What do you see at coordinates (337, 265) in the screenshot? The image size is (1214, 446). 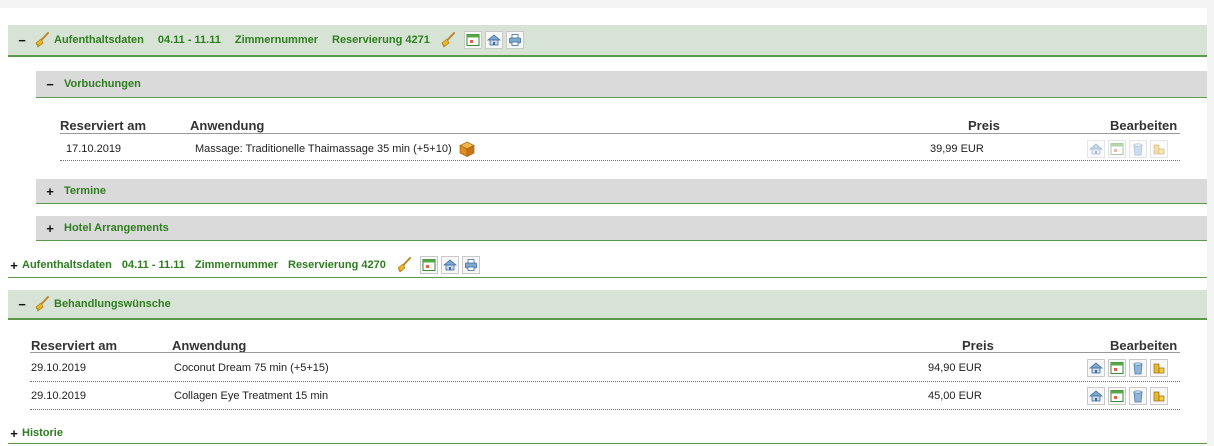 I see `reservation-label: Reservierung 4270` at bounding box center [337, 265].